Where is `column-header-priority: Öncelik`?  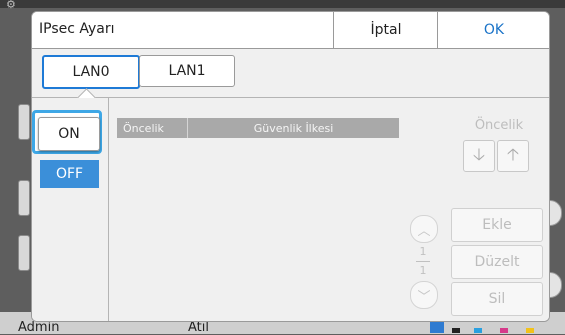
column-header-priority: Öncelik is located at coordinates (152, 128).